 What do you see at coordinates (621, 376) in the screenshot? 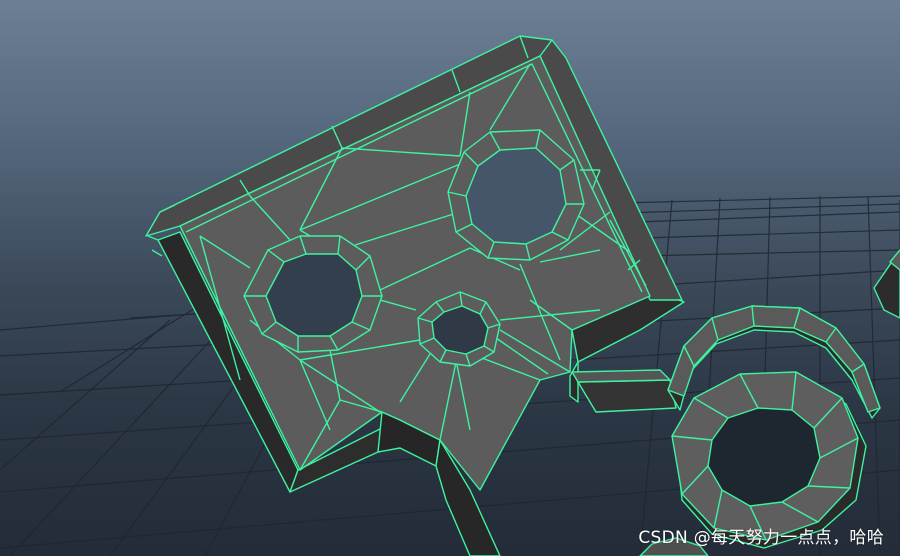
I see `board-rail-top` at bounding box center [621, 376].